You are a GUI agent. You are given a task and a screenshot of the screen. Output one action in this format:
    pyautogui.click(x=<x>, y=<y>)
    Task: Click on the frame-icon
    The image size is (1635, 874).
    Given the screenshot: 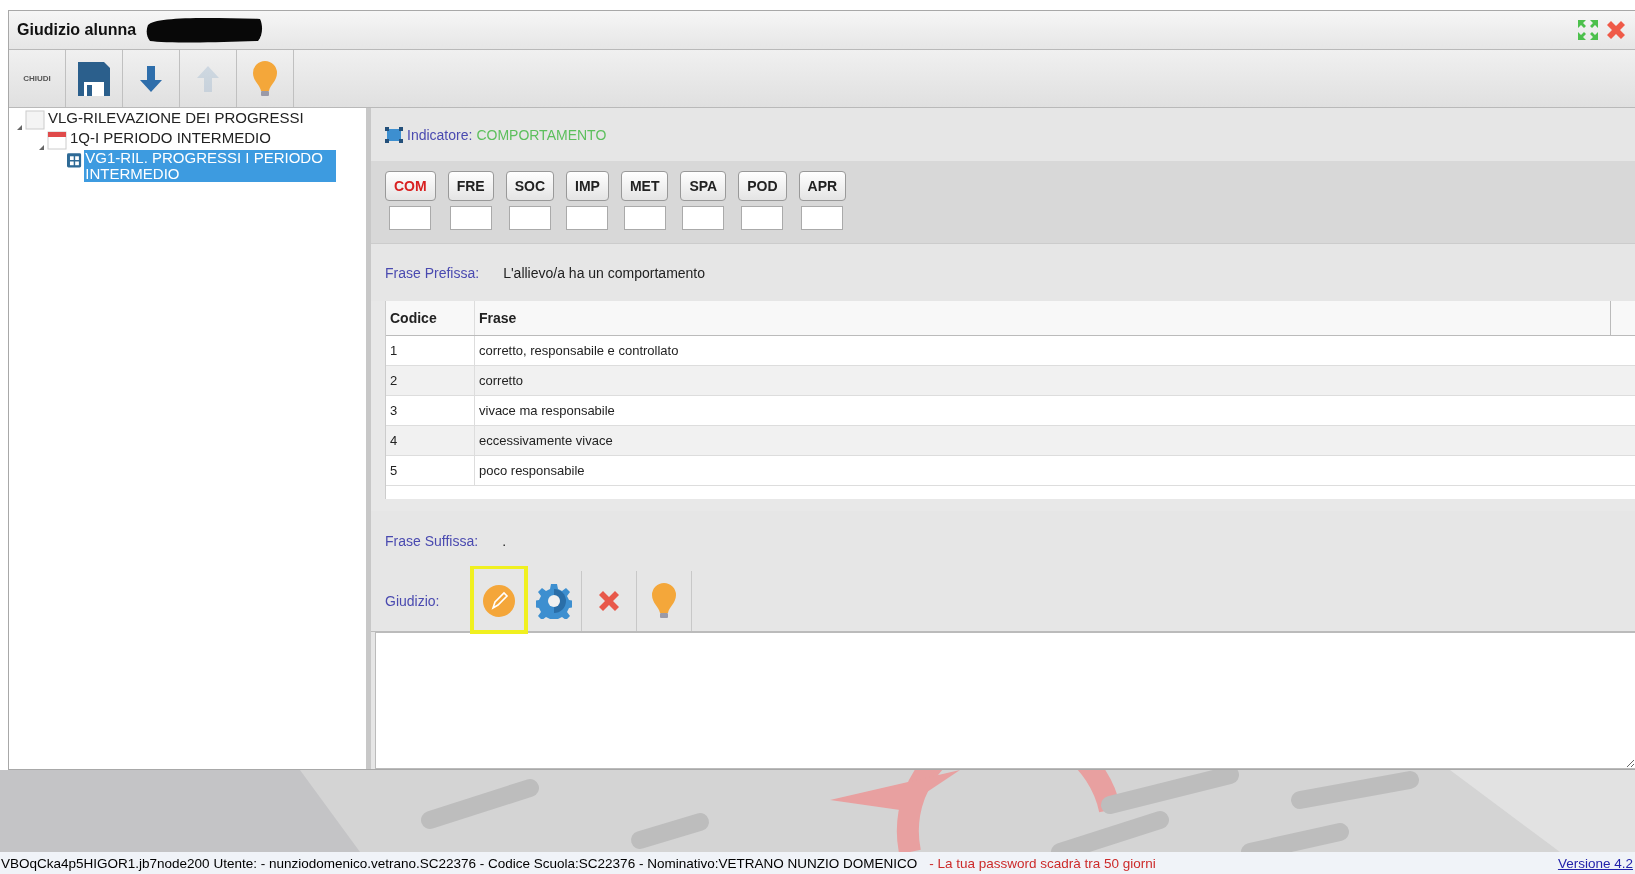 What is the action you would take?
    pyautogui.click(x=394, y=134)
    